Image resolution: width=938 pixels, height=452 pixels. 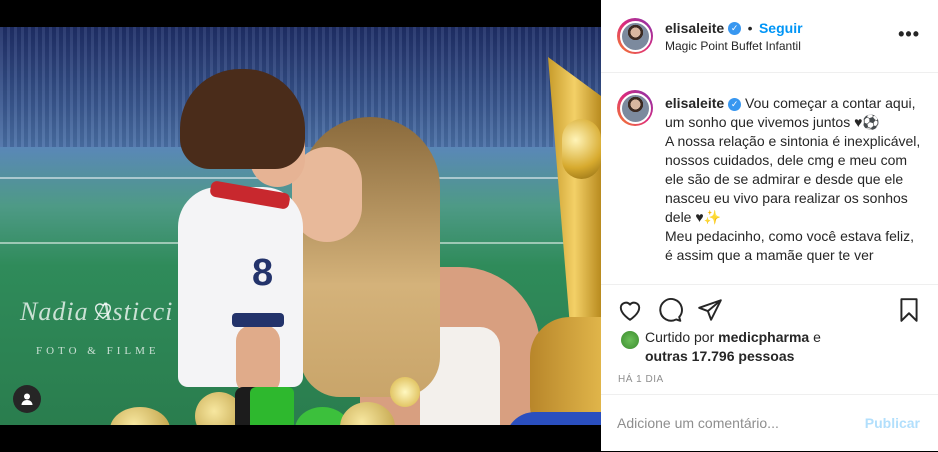 I want to click on more-options-icon: •••, so click(x=909, y=34).